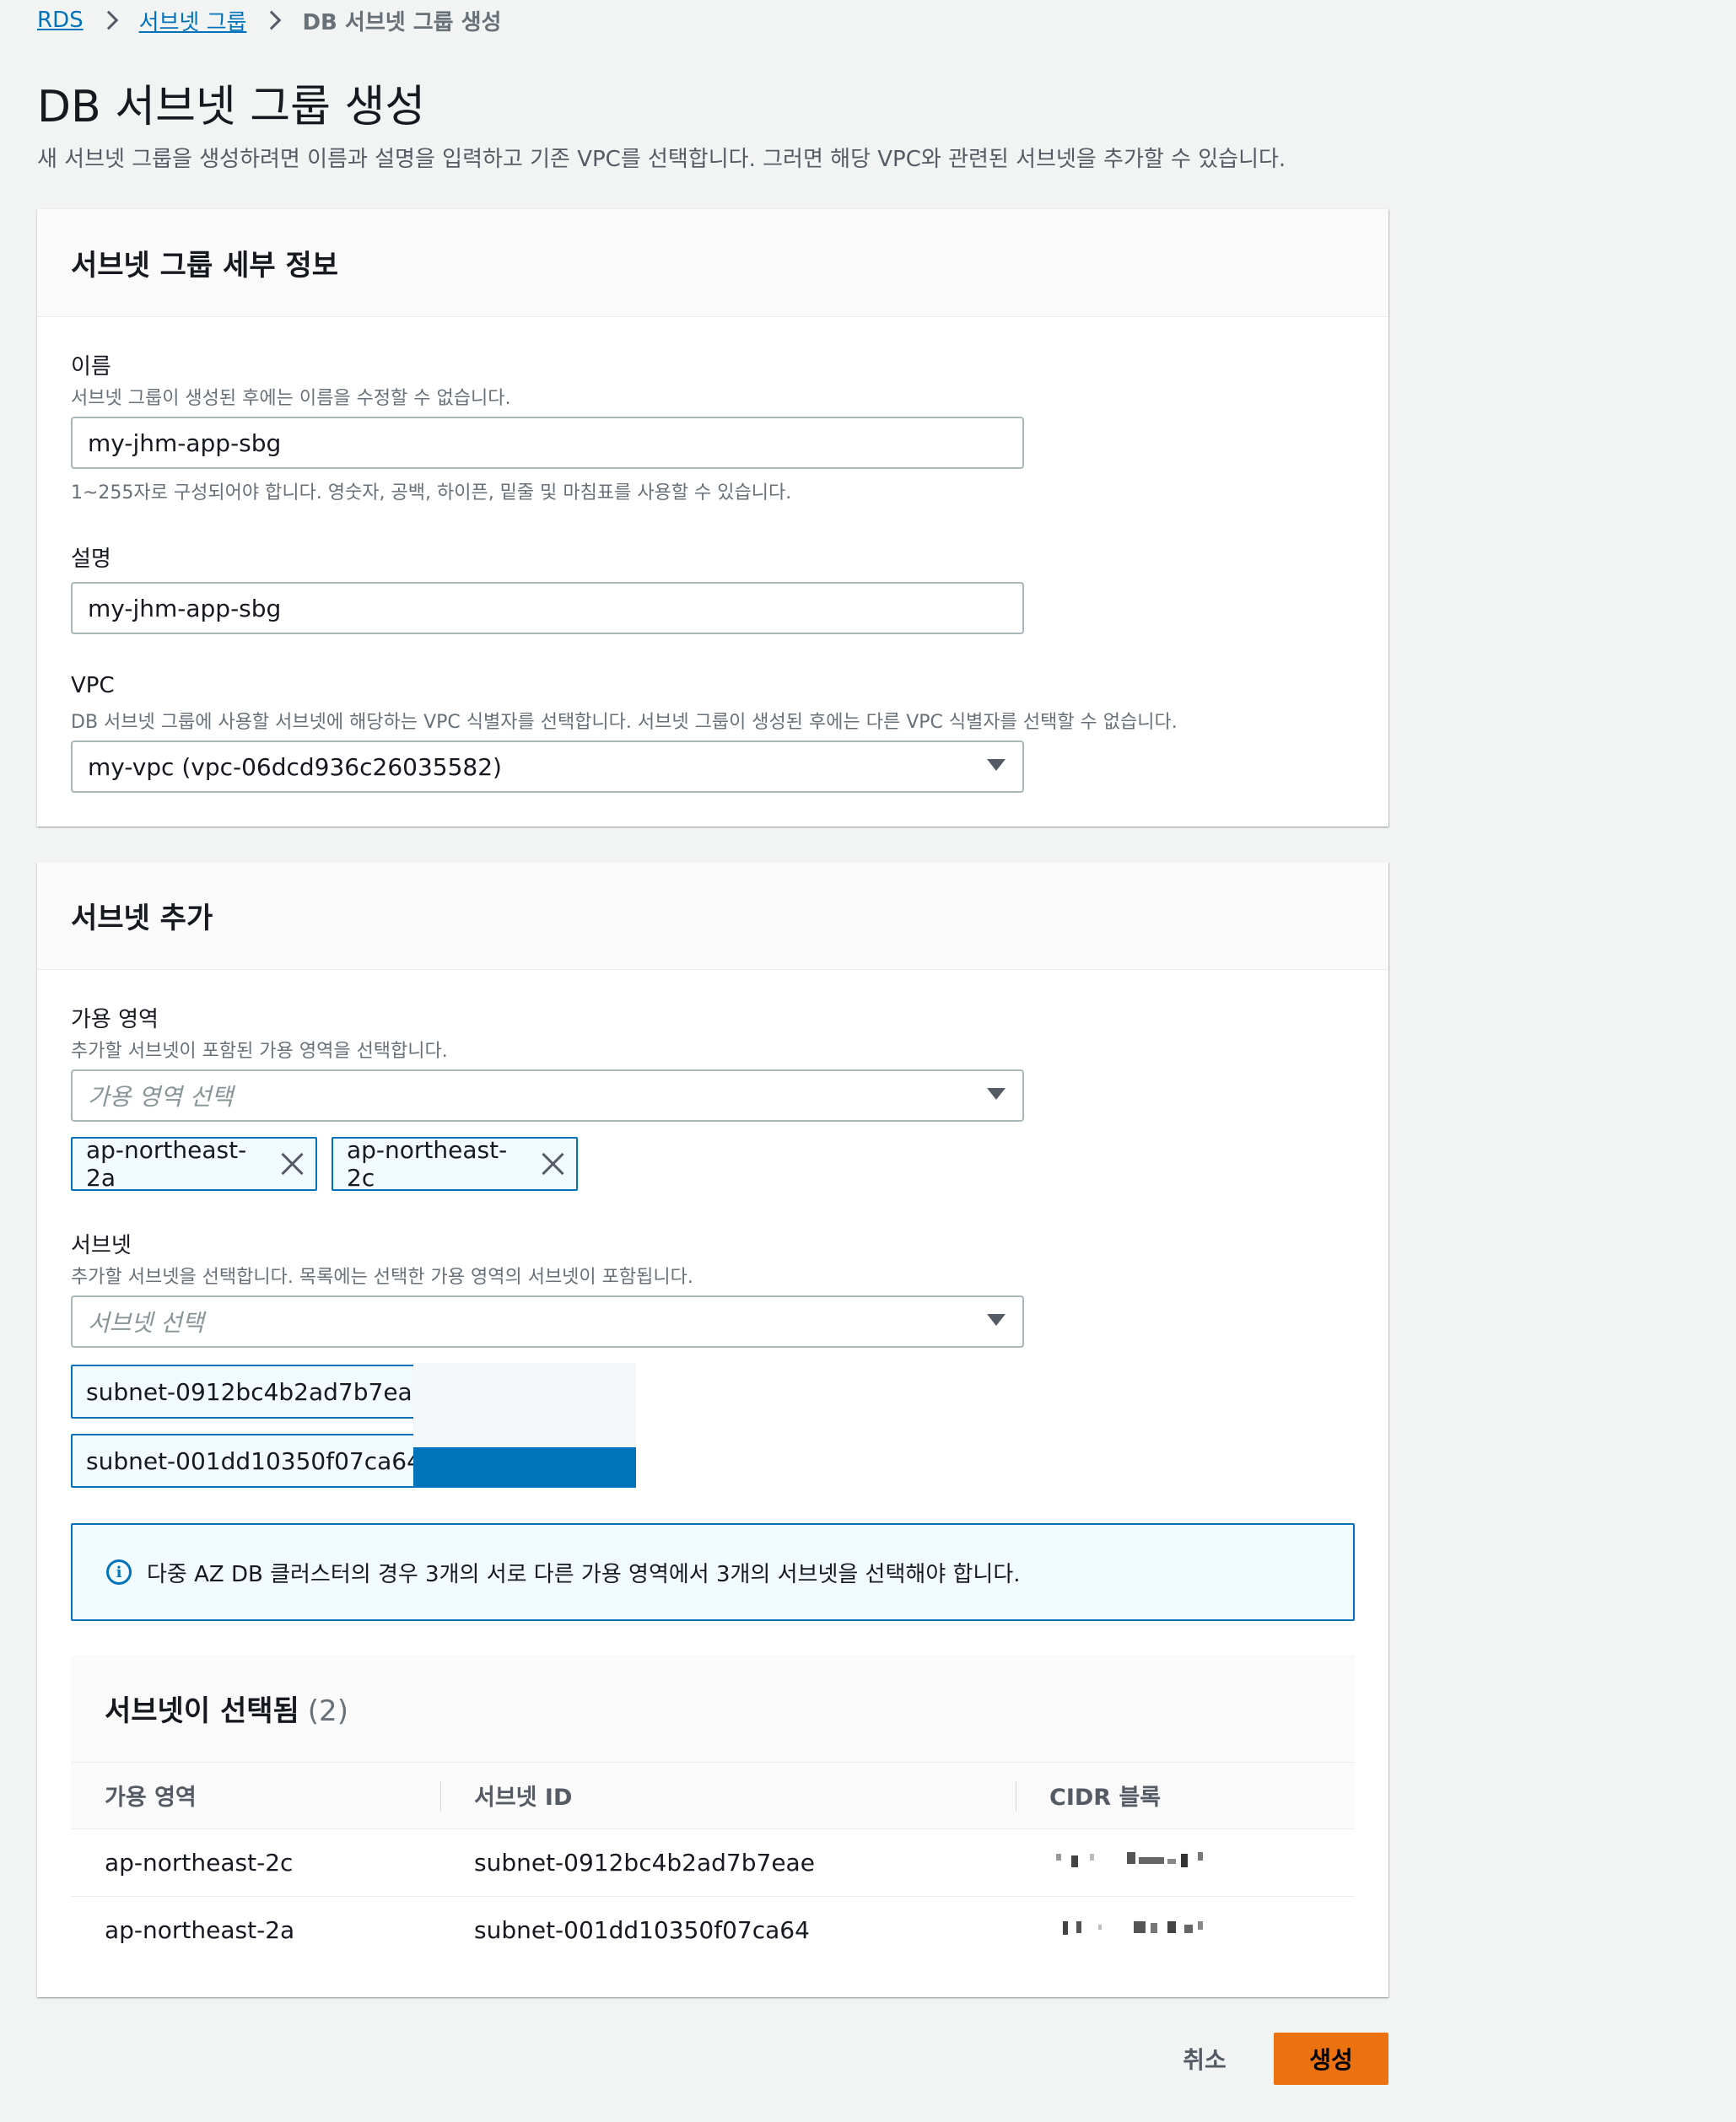 The image size is (1736, 2122). I want to click on az-description: 추가할 서브넷이 포함된 가용 영역을 선택합니다., so click(259, 1051).